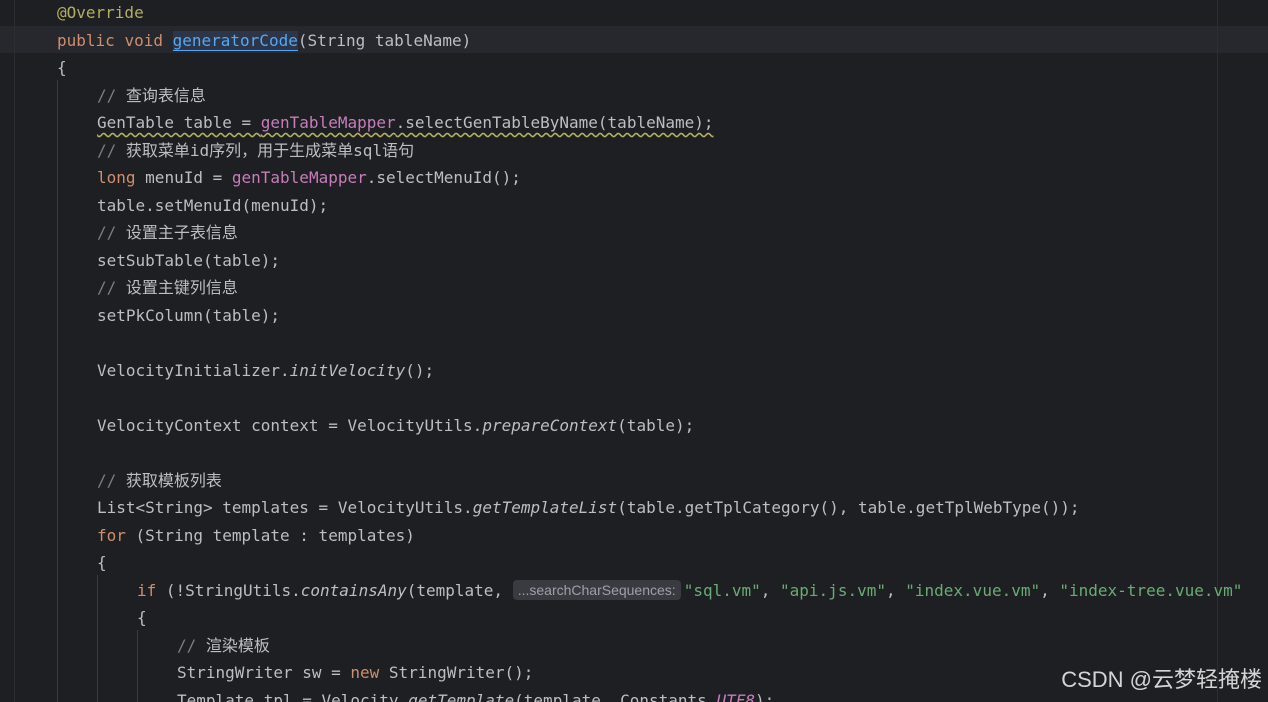  Describe the element at coordinates (384, 40) in the screenshot. I see `code-token: (String tableName)` at that location.